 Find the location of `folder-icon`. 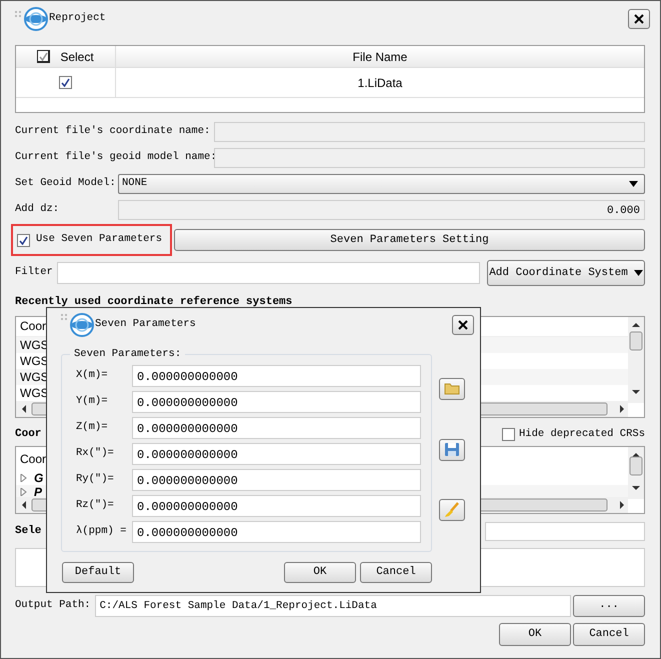

folder-icon is located at coordinates (452, 389).